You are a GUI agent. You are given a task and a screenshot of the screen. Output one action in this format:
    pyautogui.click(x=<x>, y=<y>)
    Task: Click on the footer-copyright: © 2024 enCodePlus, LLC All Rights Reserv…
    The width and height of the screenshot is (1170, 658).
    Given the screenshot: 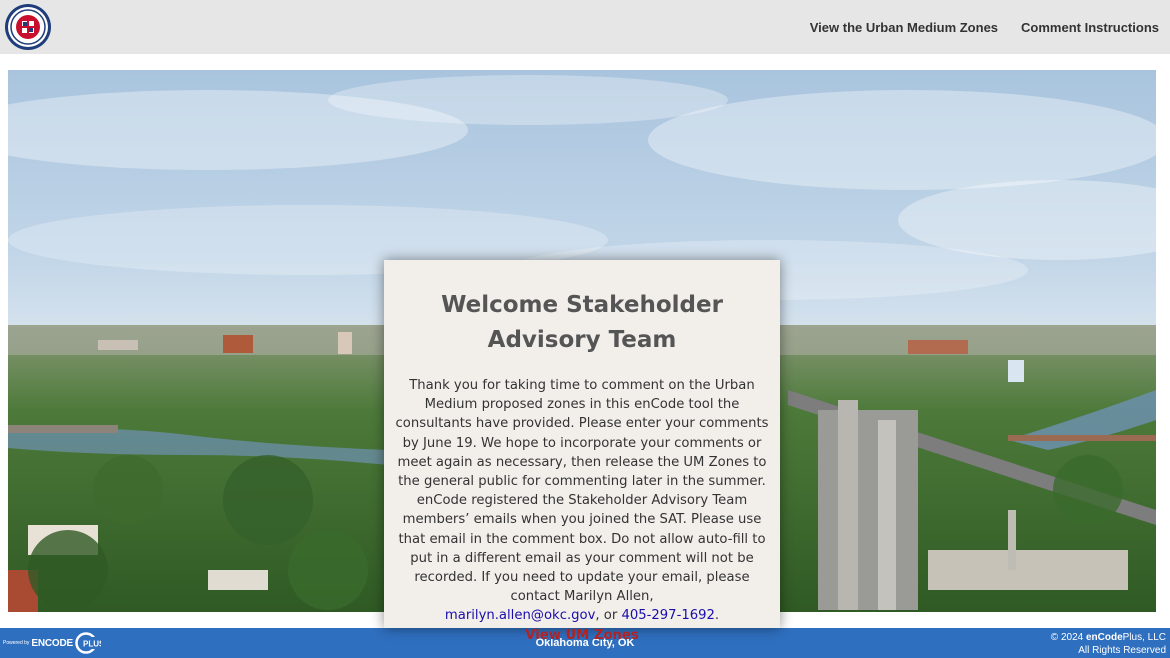 What is the action you would take?
    pyautogui.click(x=1108, y=644)
    